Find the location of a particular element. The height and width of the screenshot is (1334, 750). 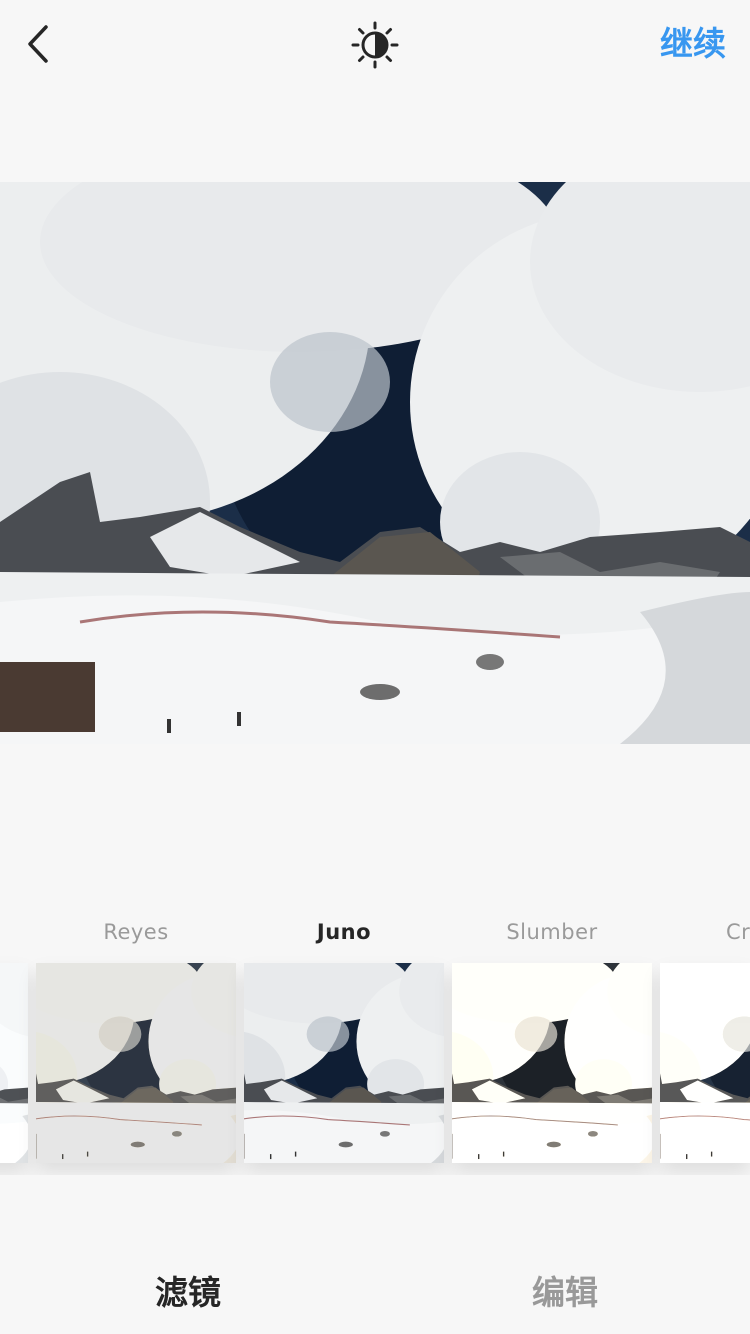

tab-filter: 滤镜 is located at coordinates (188, 1290).